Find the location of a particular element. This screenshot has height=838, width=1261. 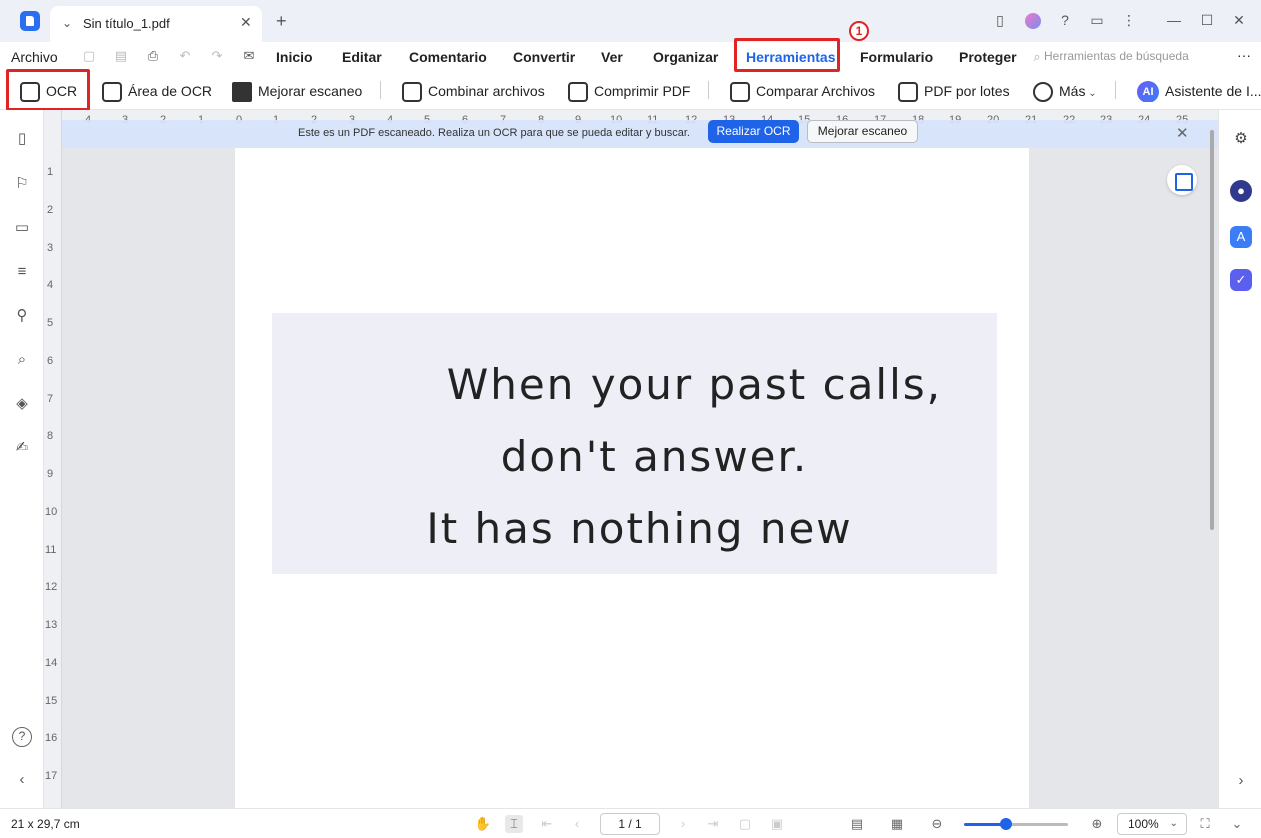

area-ocr-button: Área de OCR is located at coordinates (157, 91).